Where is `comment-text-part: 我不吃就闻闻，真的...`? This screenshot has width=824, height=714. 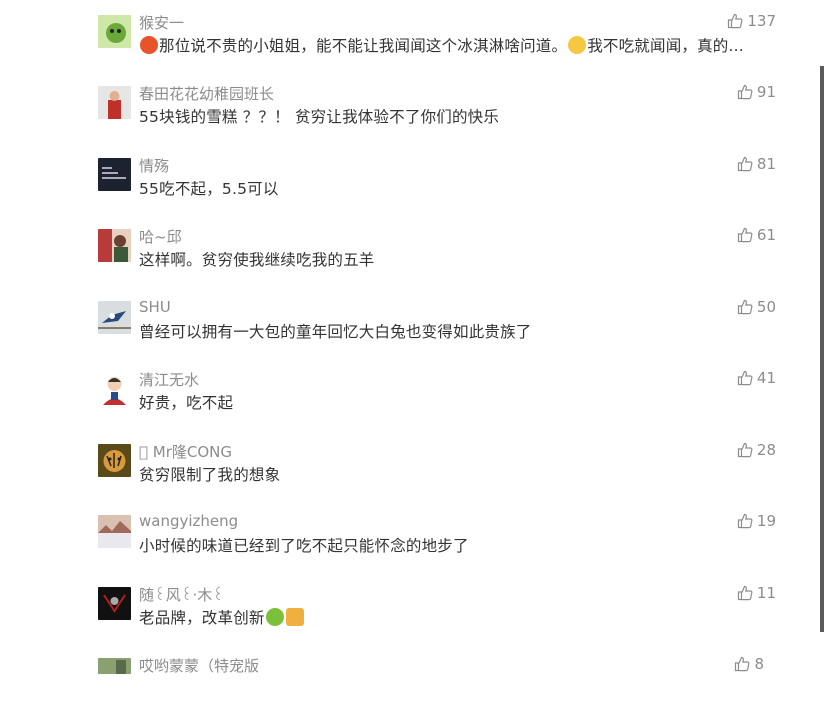
comment-text-part: 我不吃就闻闻，真的... is located at coordinates (665, 46).